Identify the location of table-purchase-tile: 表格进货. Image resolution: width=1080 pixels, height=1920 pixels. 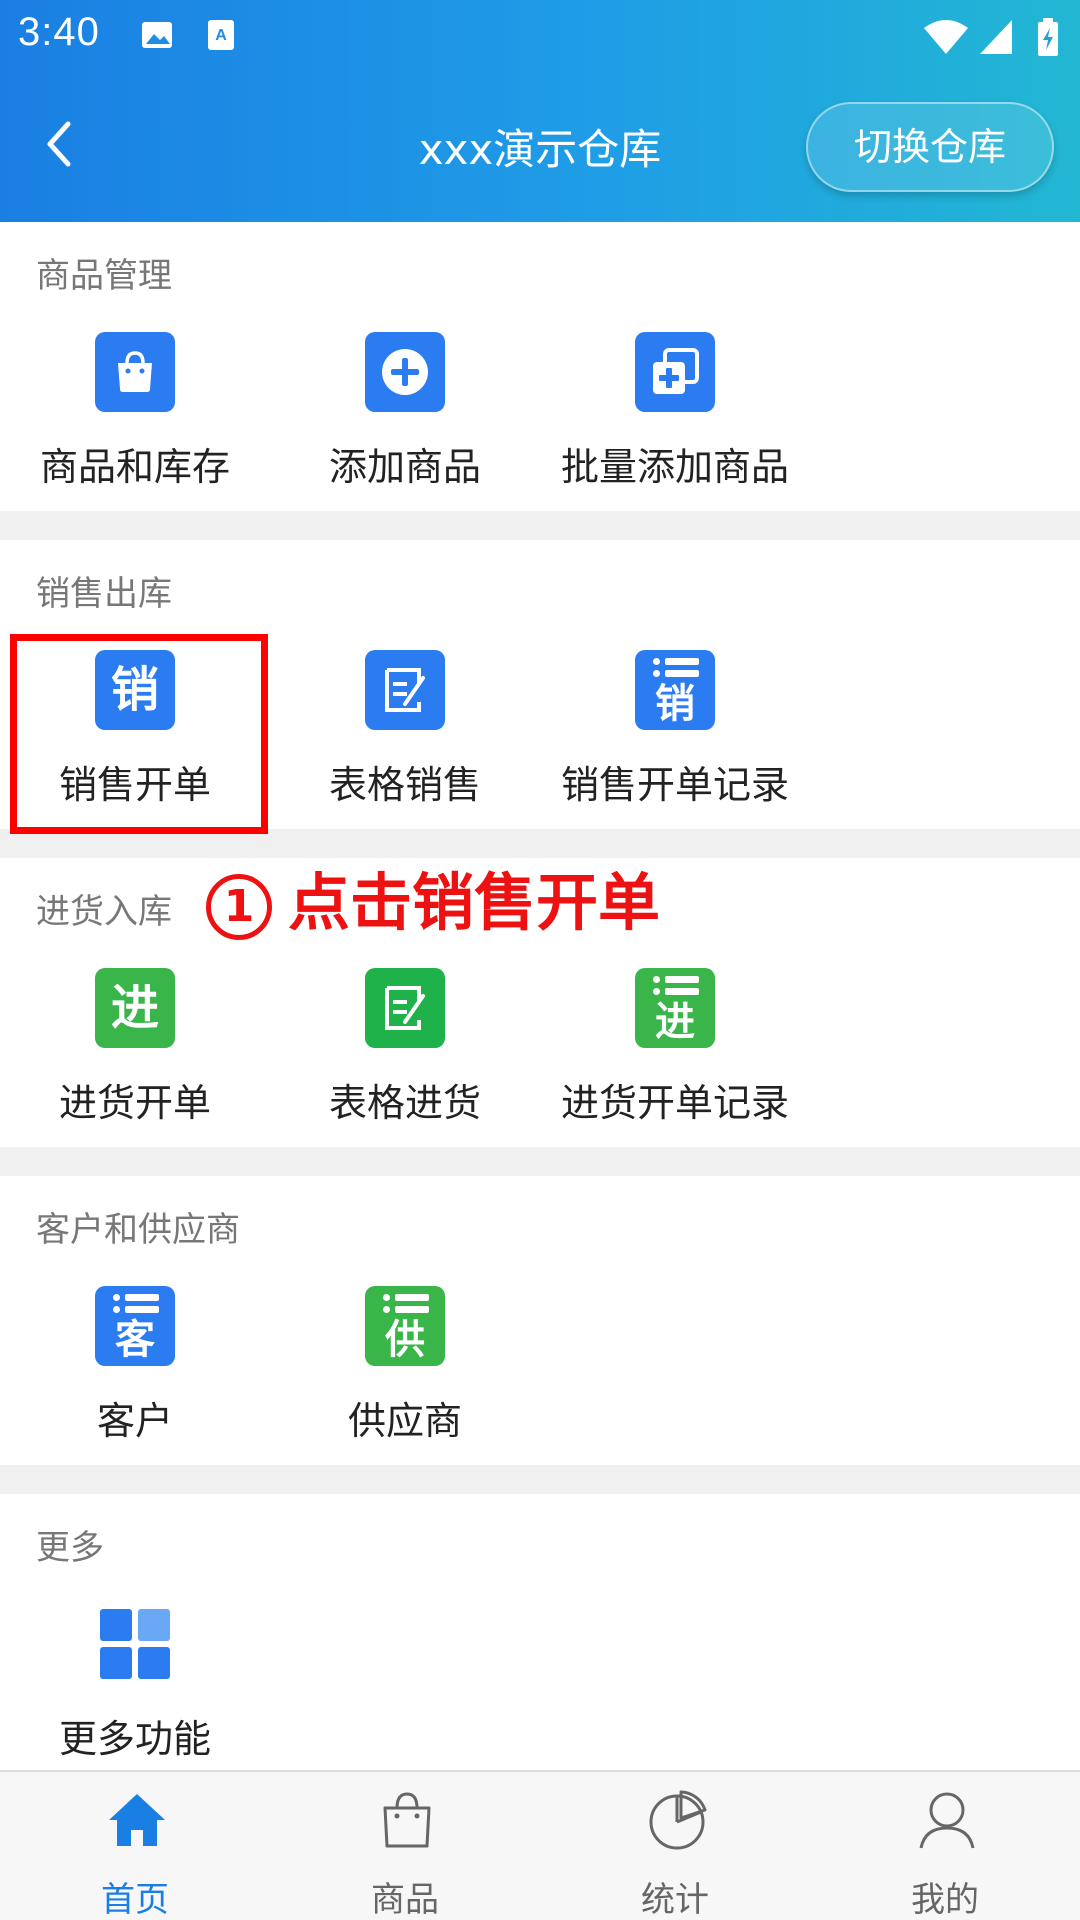
(405, 1048).